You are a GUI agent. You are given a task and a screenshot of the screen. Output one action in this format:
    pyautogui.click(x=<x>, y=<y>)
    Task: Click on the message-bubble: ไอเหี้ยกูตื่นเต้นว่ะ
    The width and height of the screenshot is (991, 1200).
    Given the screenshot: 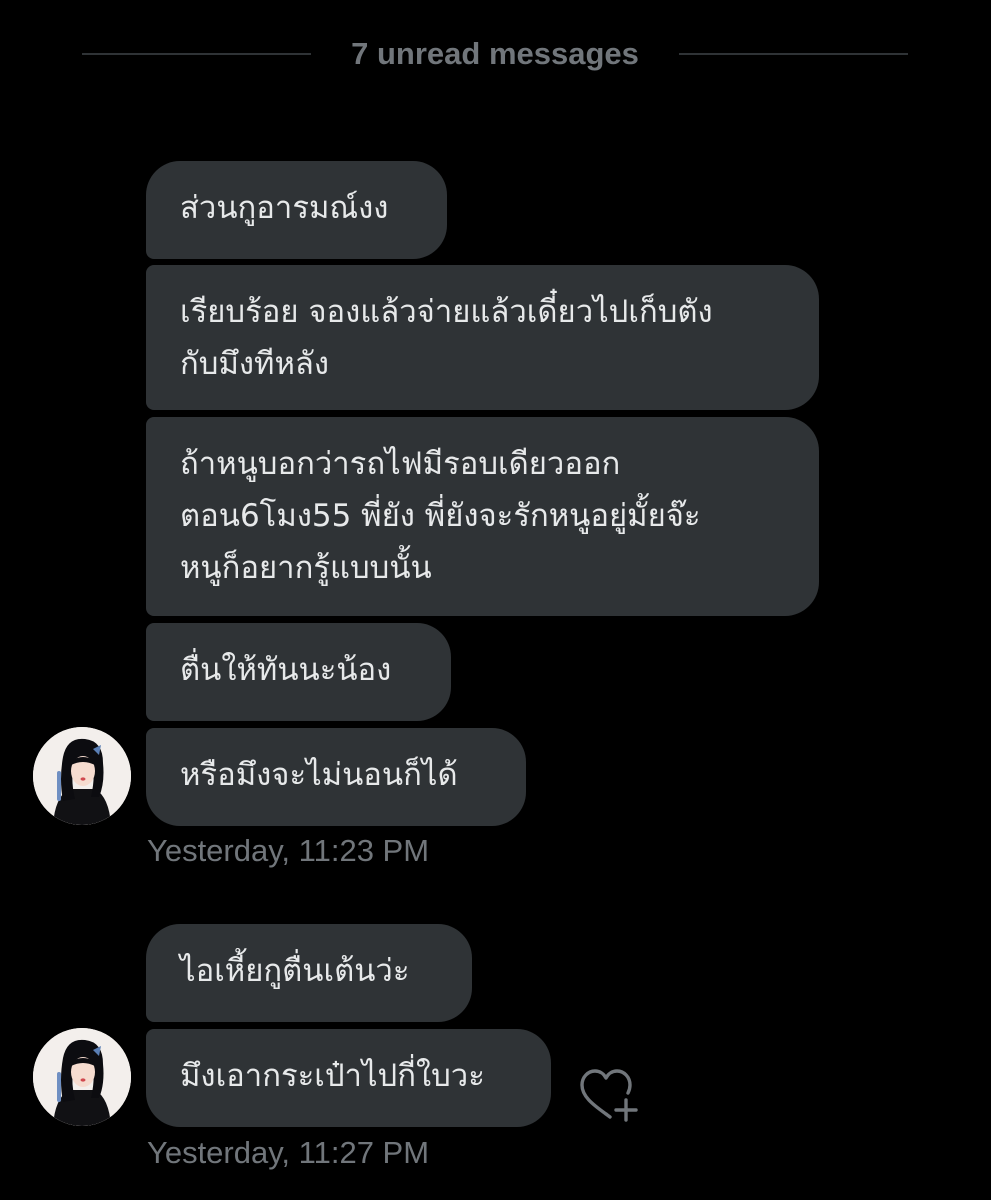 What is the action you would take?
    pyautogui.click(x=309, y=973)
    